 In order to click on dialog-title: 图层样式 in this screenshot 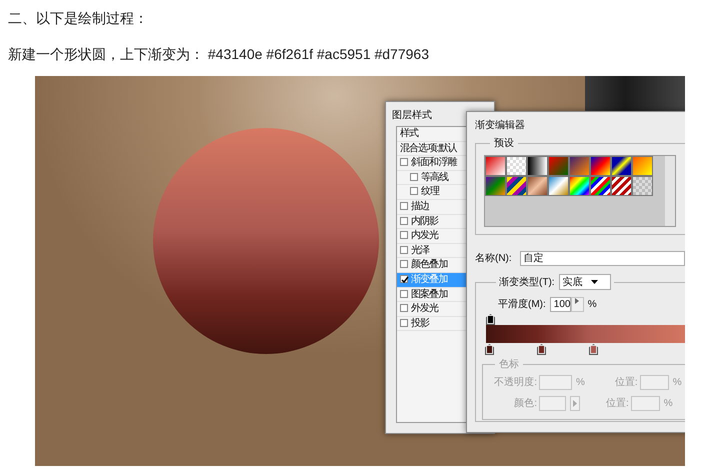, I will do `click(412, 115)`.